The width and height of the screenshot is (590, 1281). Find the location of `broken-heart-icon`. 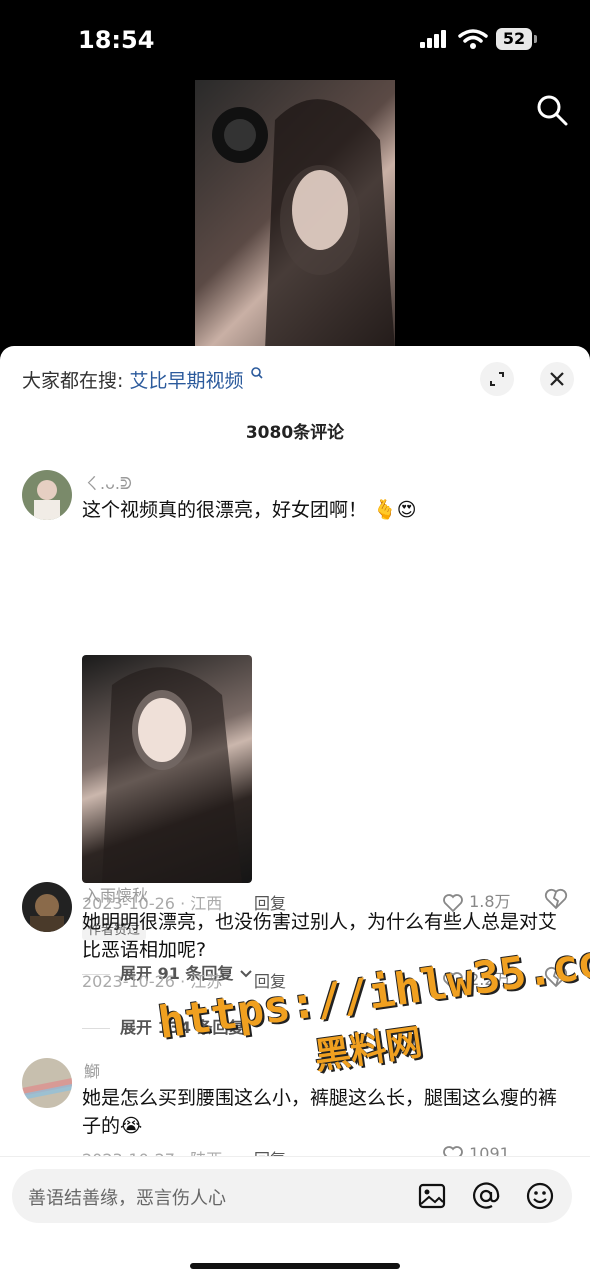

broken-heart-icon is located at coordinates (556, 899).